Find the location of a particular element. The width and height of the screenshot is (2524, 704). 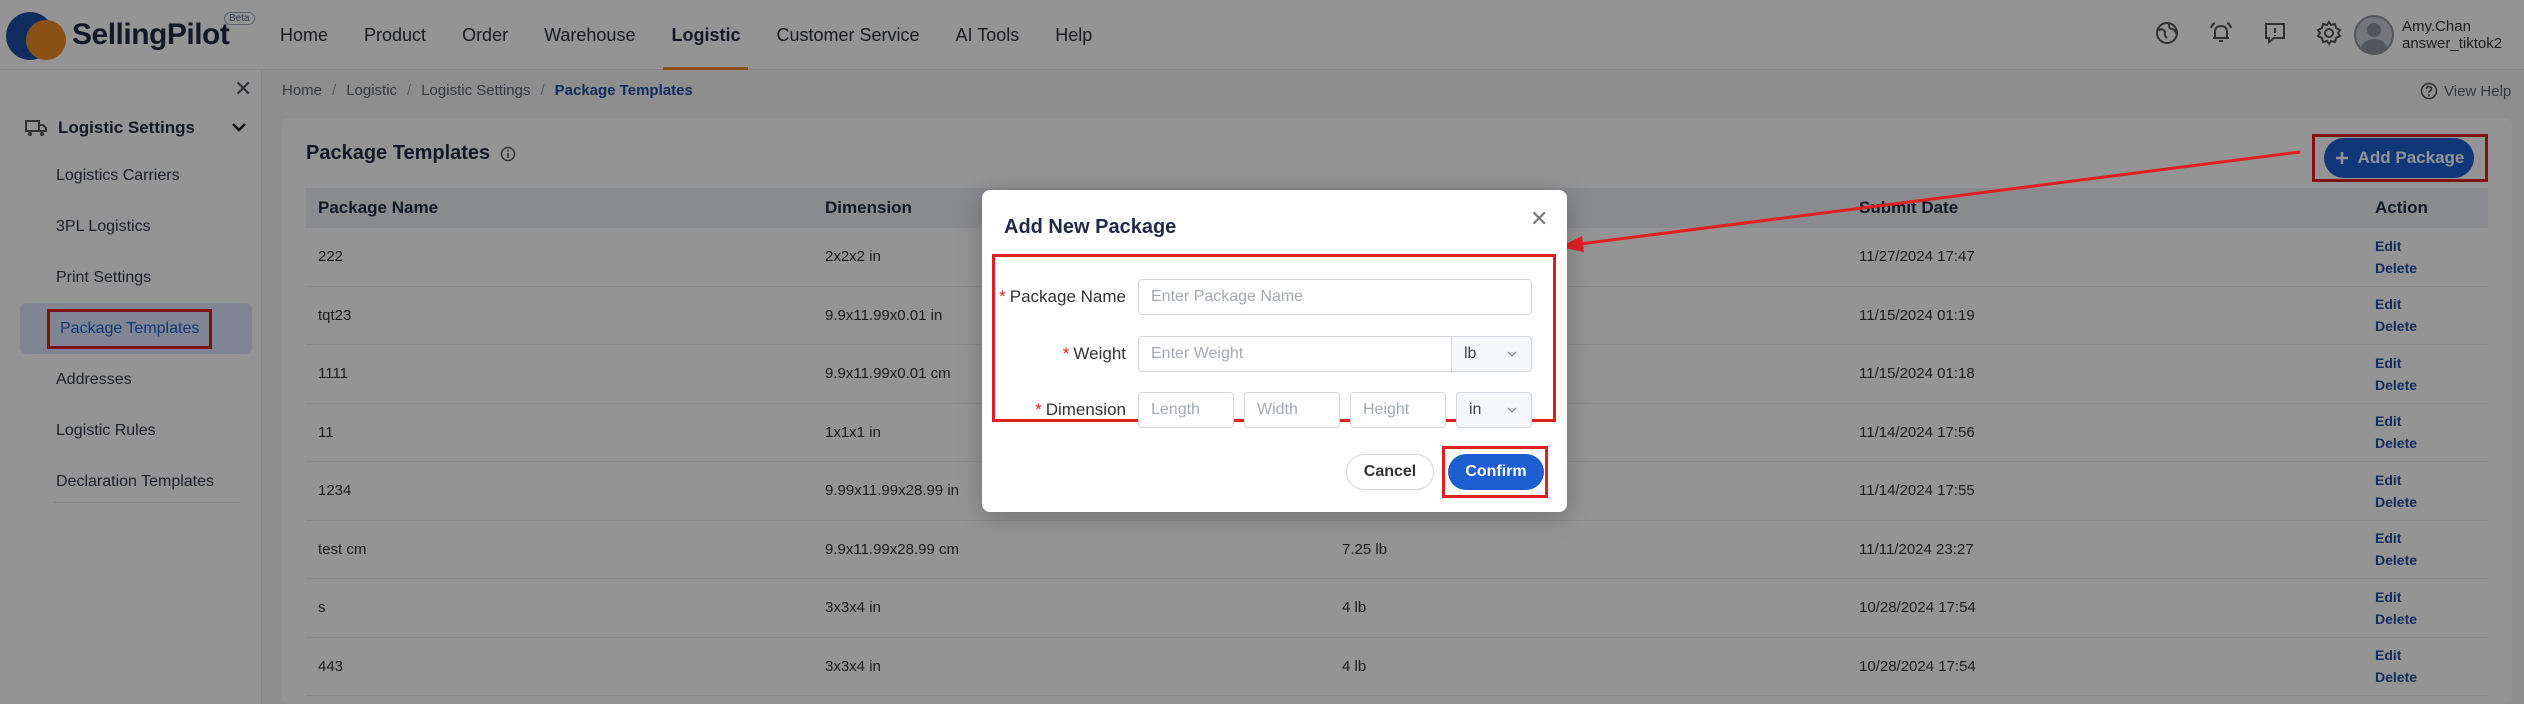

weight-input: Enter Weight is located at coordinates (1295, 354).